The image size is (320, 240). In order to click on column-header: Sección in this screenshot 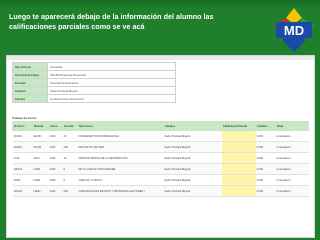, I will do `click(70, 126)`.